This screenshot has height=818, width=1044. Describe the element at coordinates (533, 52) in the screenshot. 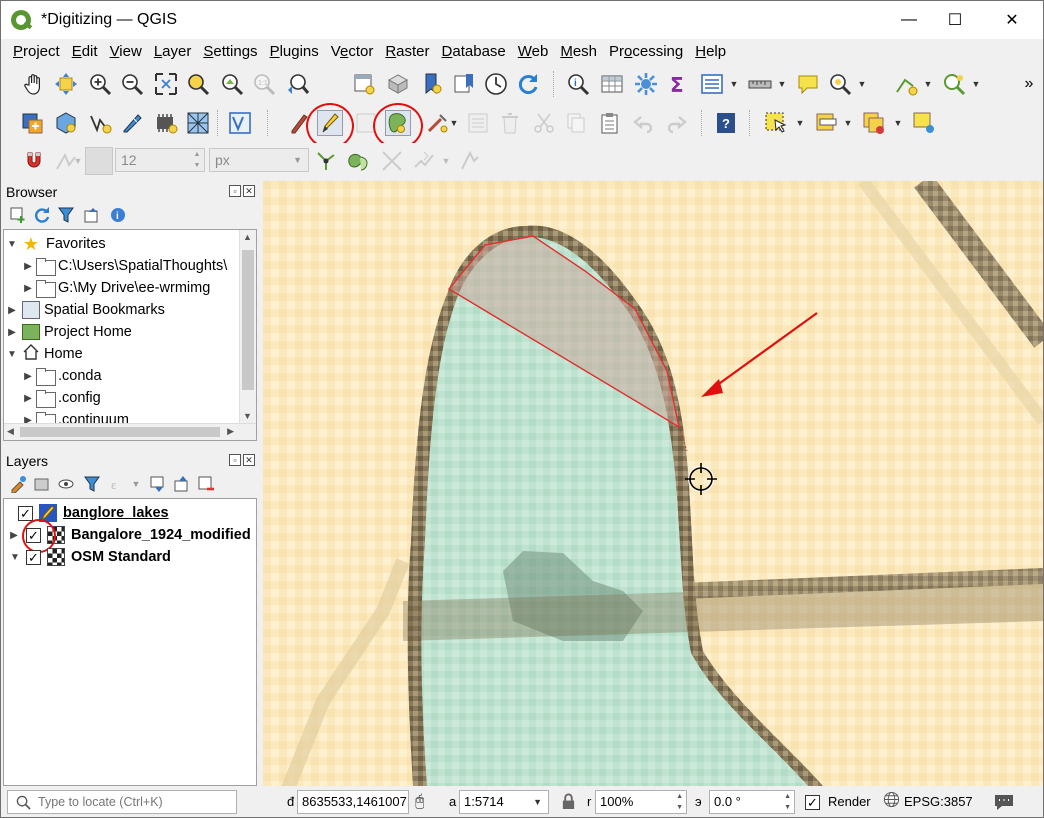

I see `menu-web: Web` at that location.